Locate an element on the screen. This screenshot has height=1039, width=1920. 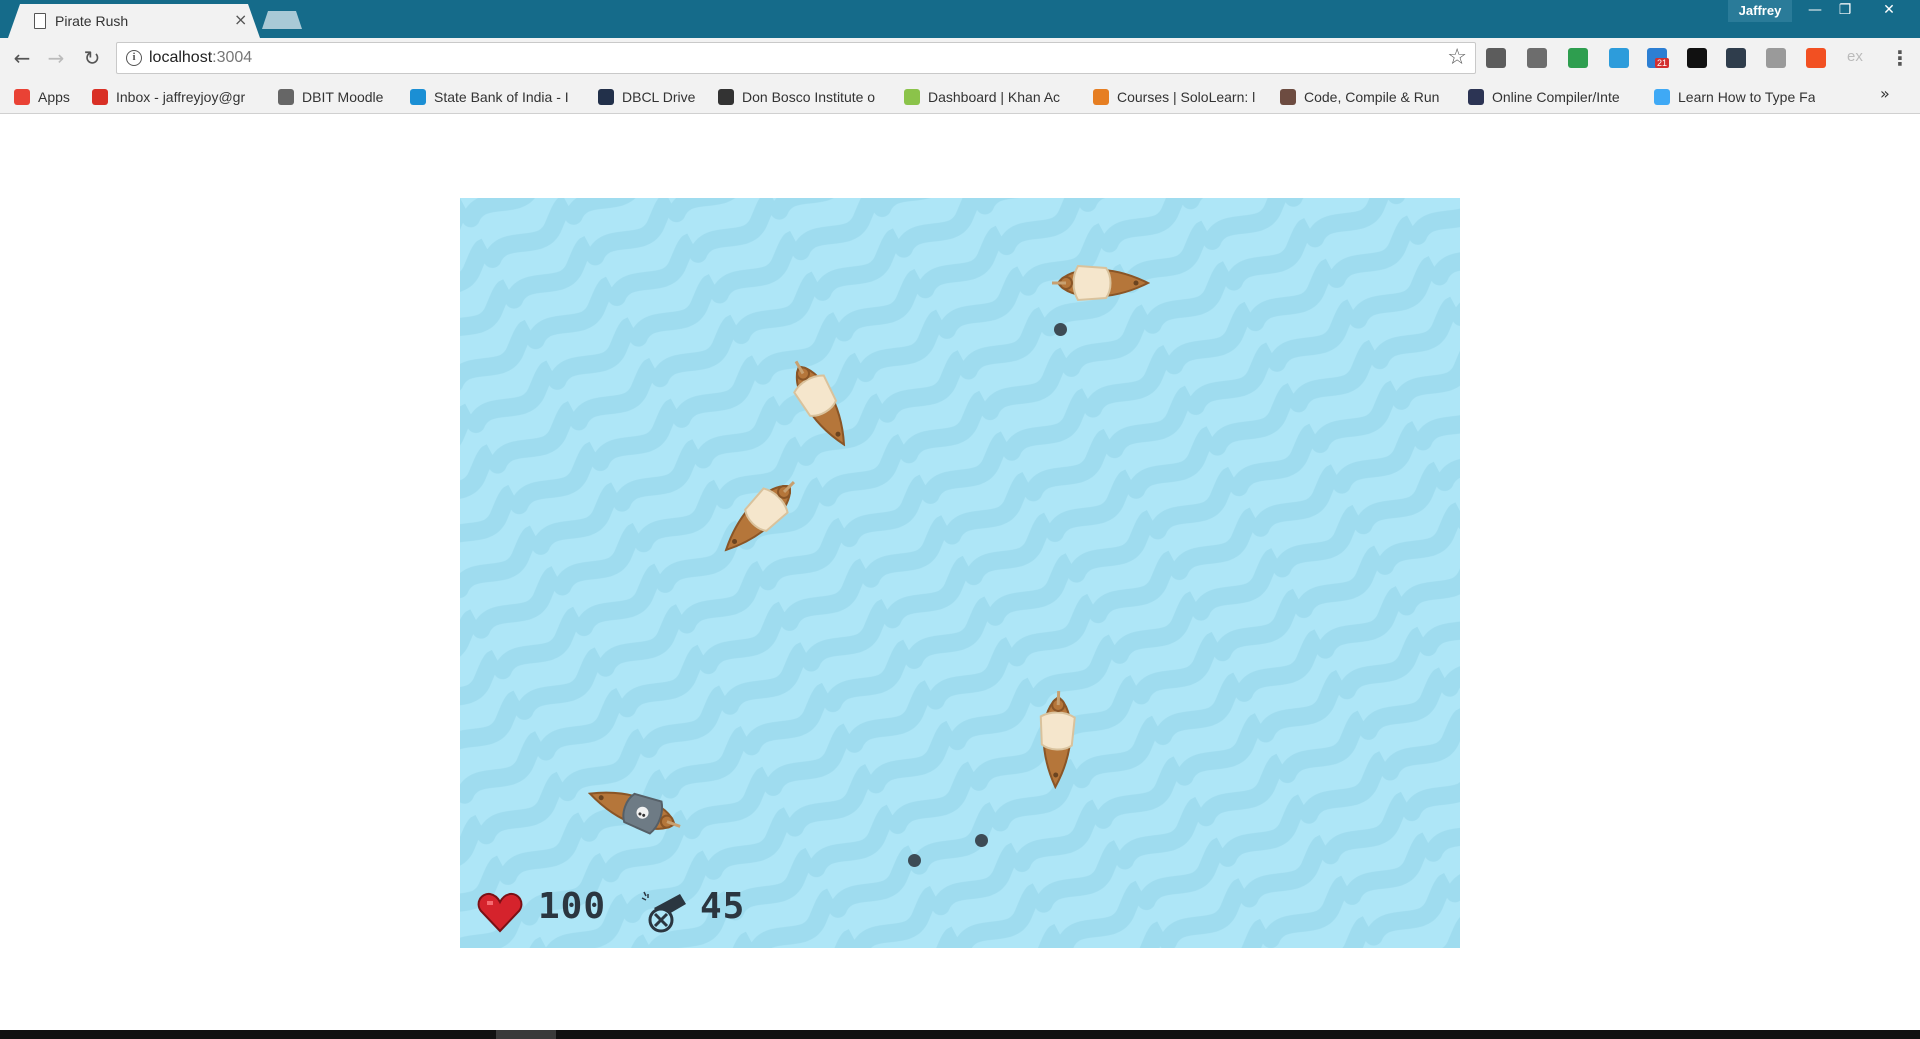
window-icon is located at coordinates (1619, 58).